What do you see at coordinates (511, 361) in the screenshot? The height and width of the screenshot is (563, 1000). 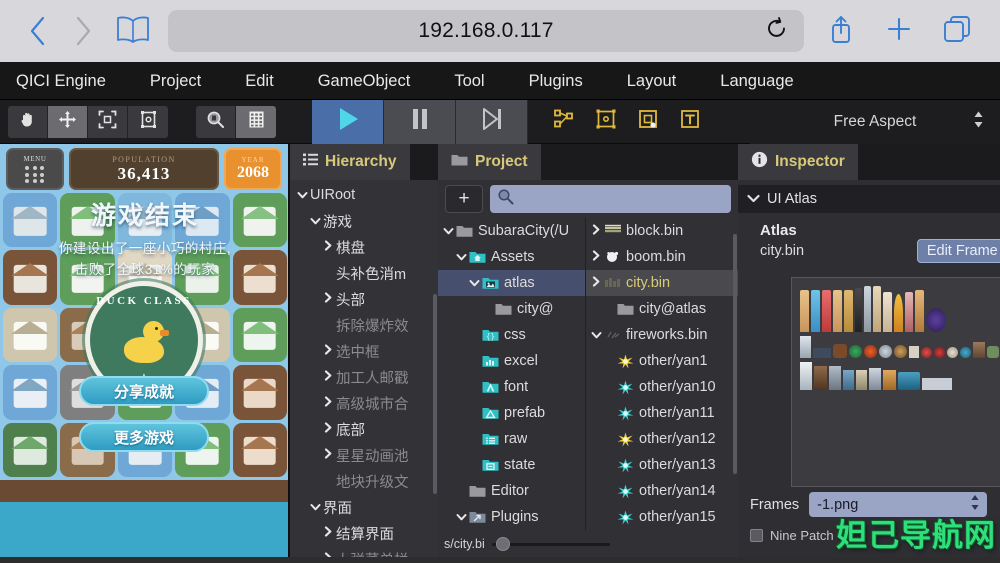 I see `list-item: excel` at bounding box center [511, 361].